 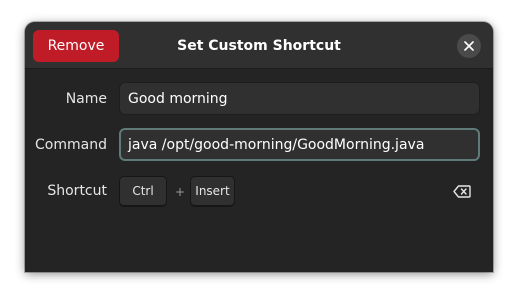 What do you see at coordinates (178, 98) in the screenshot?
I see `name-field-value: Good morning` at bounding box center [178, 98].